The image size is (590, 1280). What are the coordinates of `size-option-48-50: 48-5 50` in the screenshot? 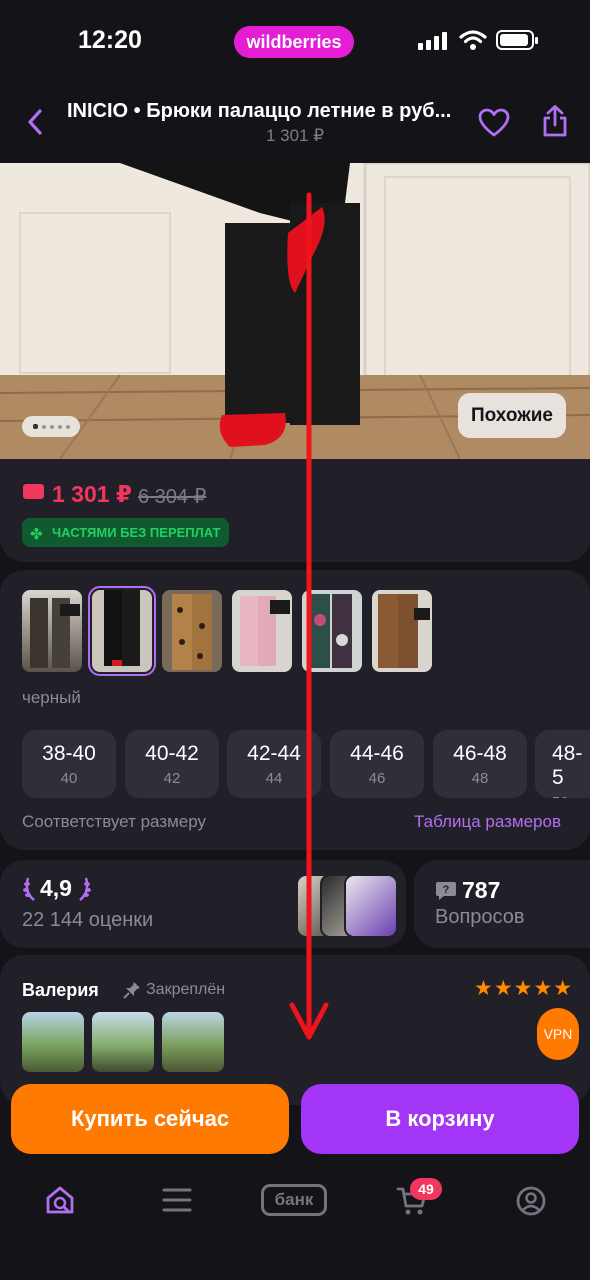 It's located at (562, 764).